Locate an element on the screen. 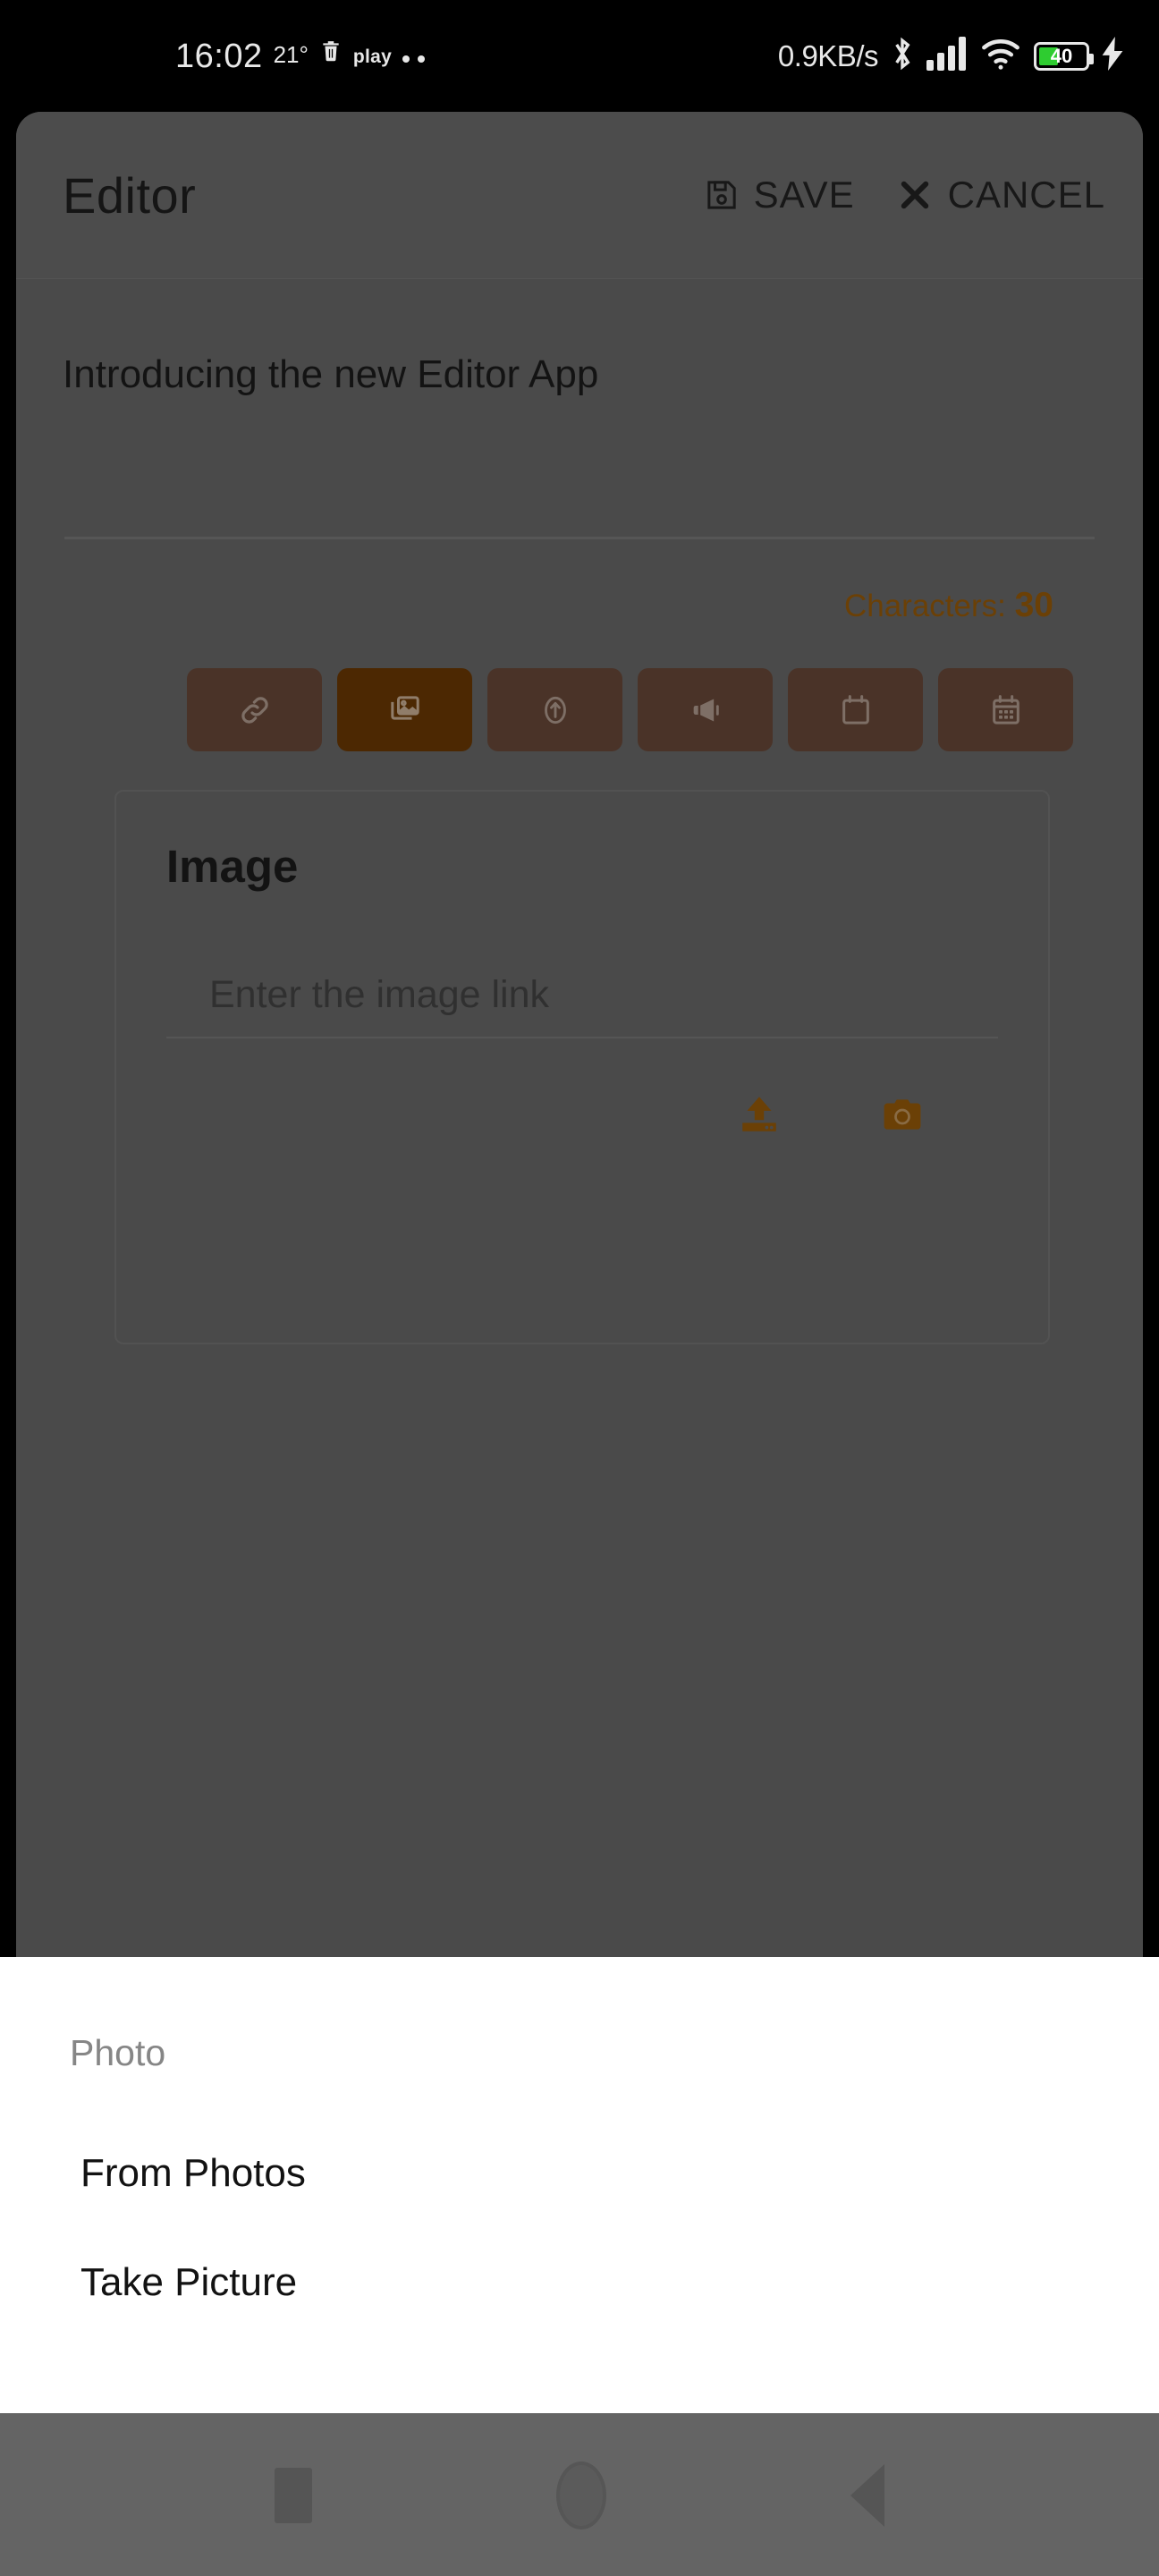  character-counter-value: 30 is located at coordinates (1033, 605).